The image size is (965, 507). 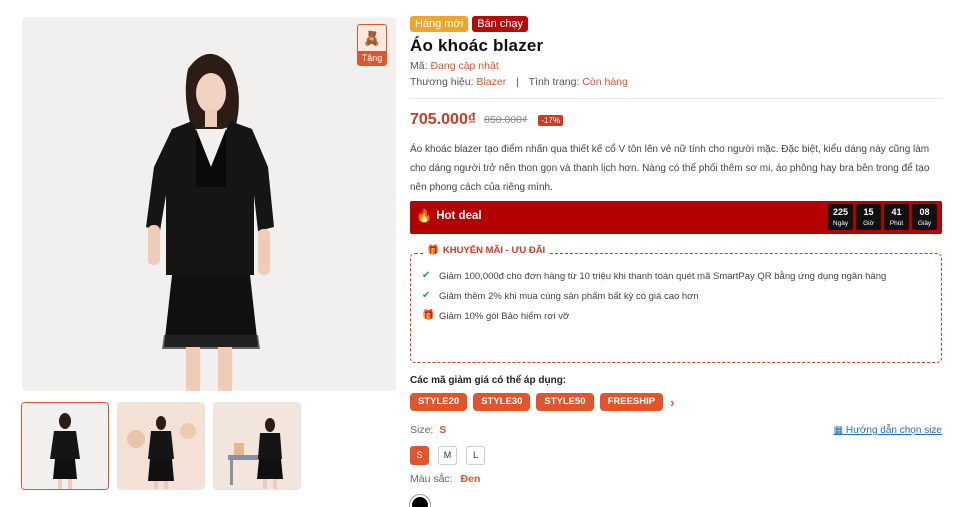 What do you see at coordinates (475, 455) in the screenshot?
I see `size-option-l: L` at bounding box center [475, 455].